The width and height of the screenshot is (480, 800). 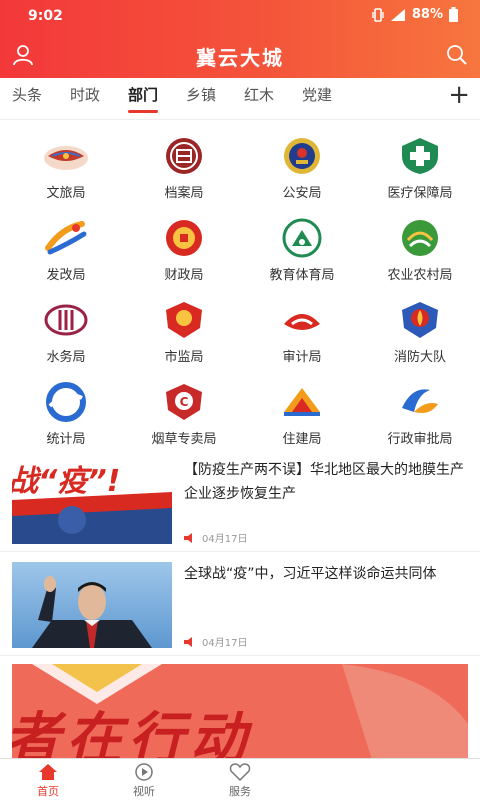 I want to click on dept-archives: 档案局, so click(x=184, y=170).